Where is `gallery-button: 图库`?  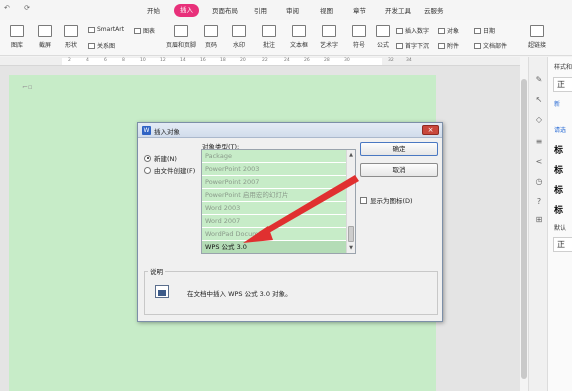
gallery-button: 图库 is located at coordinates (17, 37).